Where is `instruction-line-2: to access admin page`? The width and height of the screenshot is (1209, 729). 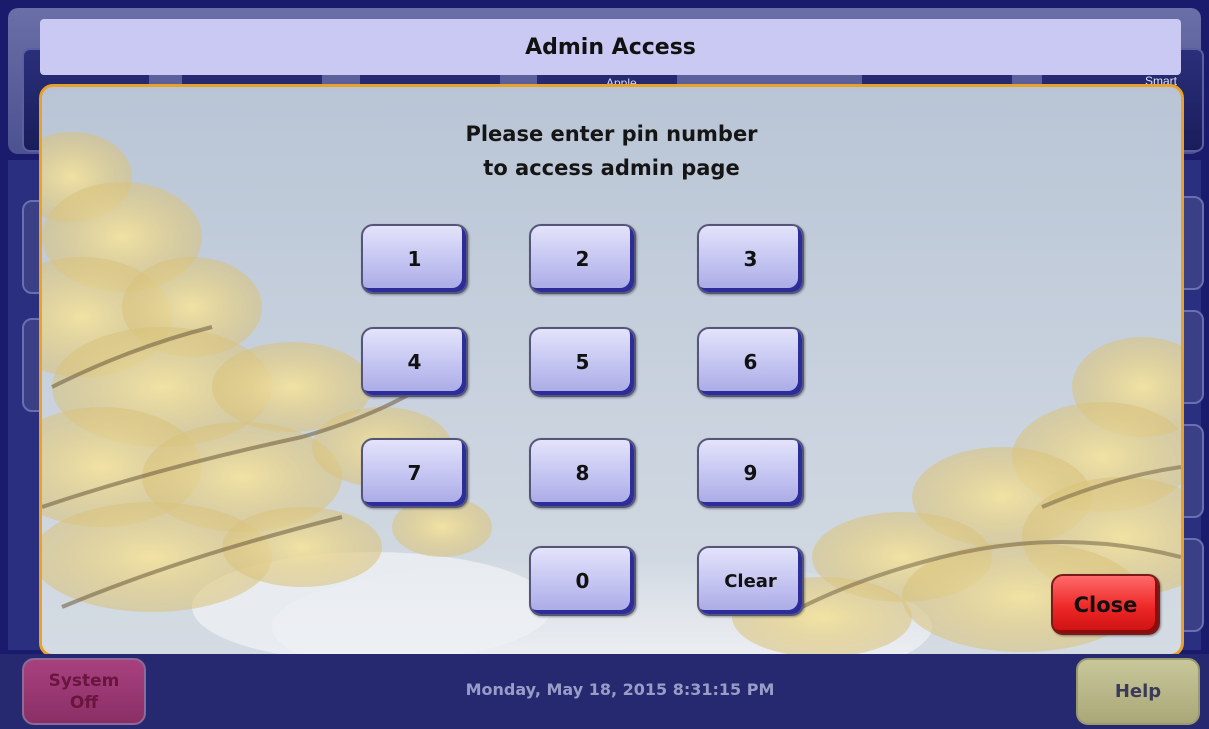 instruction-line-2: to access admin page is located at coordinates (611, 168).